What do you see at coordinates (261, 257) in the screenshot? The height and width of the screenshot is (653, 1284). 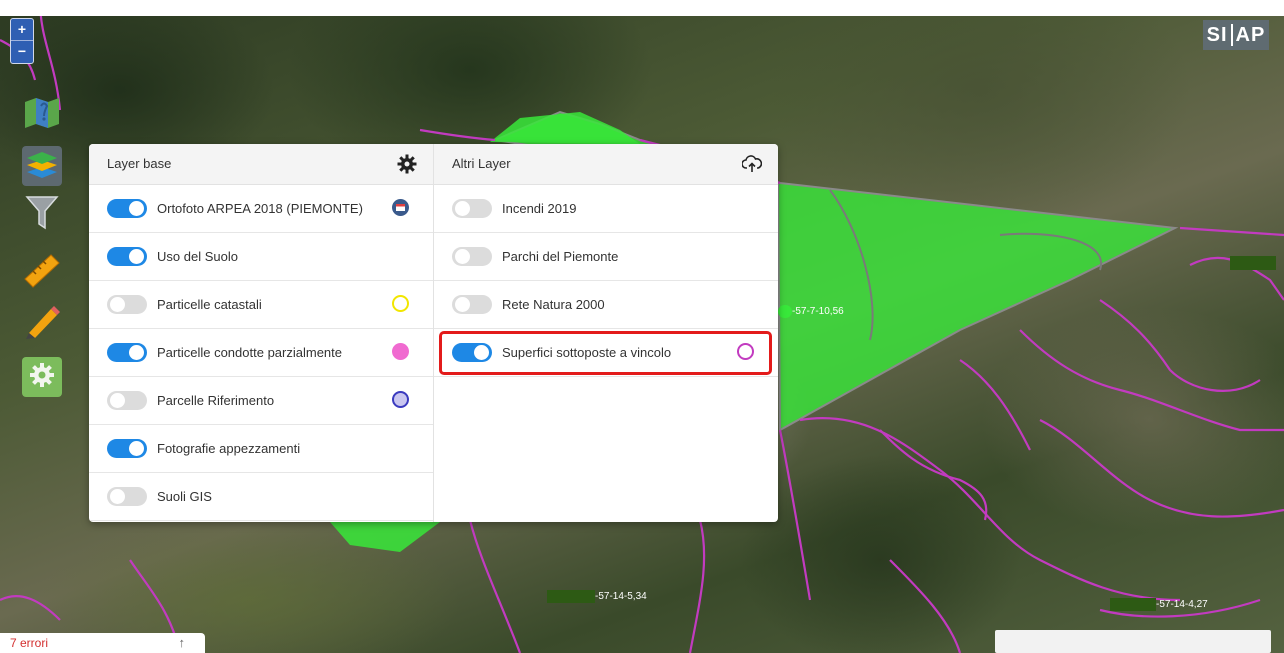 I see `layer-row: Uso del Suolo` at bounding box center [261, 257].